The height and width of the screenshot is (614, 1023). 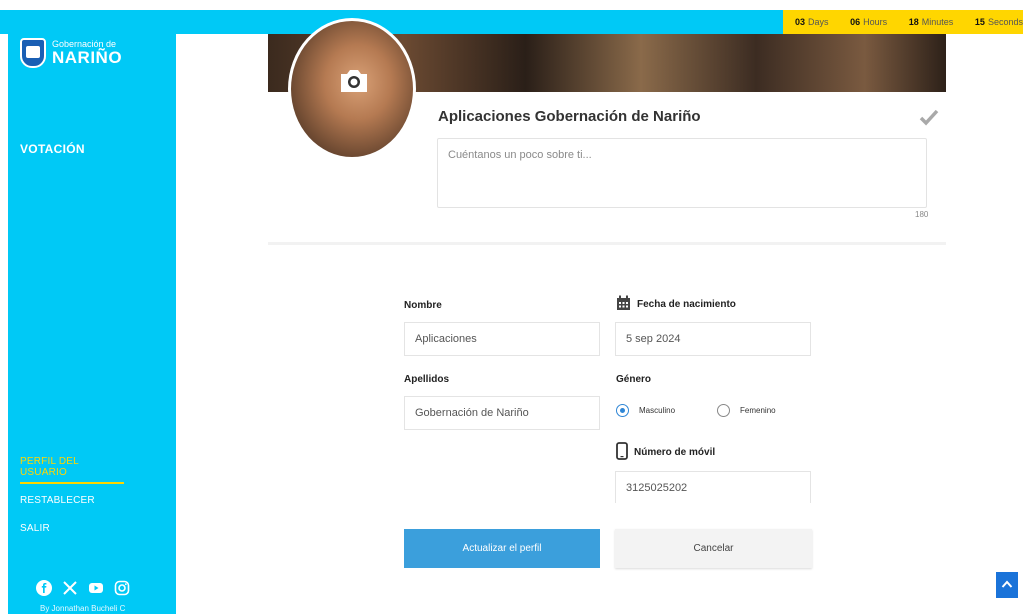 What do you see at coordinates (665, 452) in the screenshot?
I see `movil-label: Número de móvil` at bounding box center [665, 452].